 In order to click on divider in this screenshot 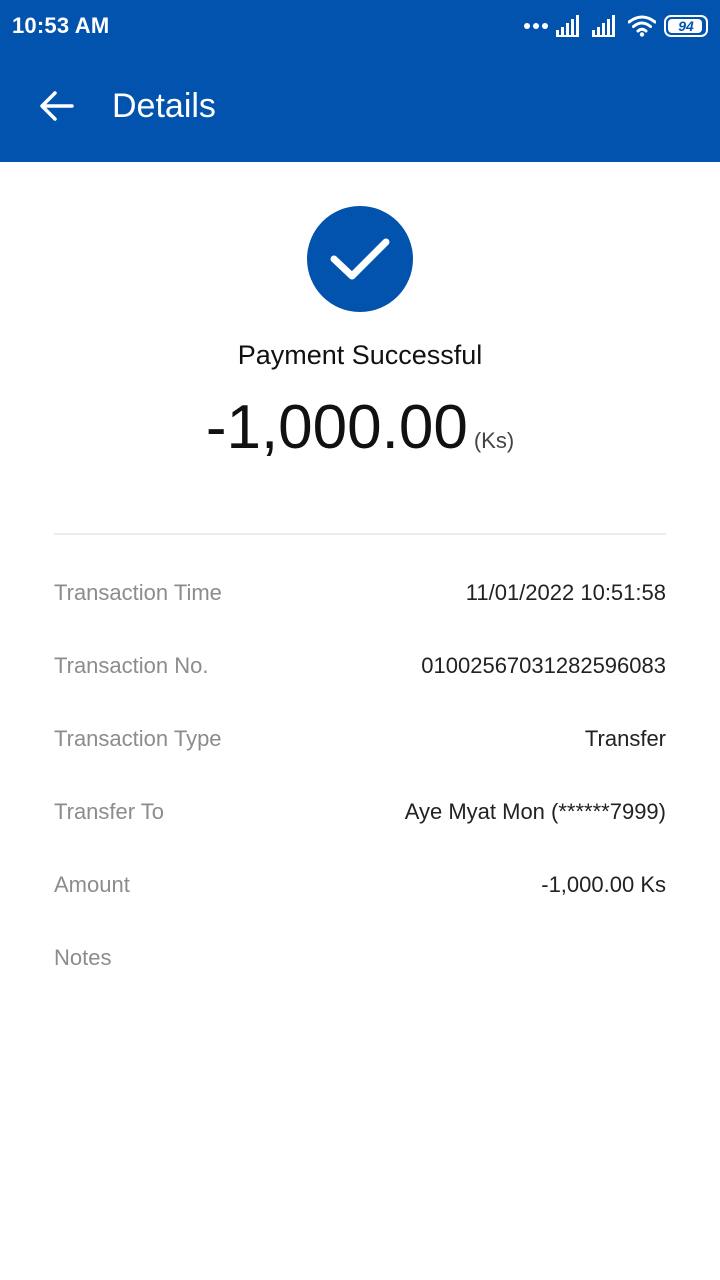, I will do `click(360, 534)`.